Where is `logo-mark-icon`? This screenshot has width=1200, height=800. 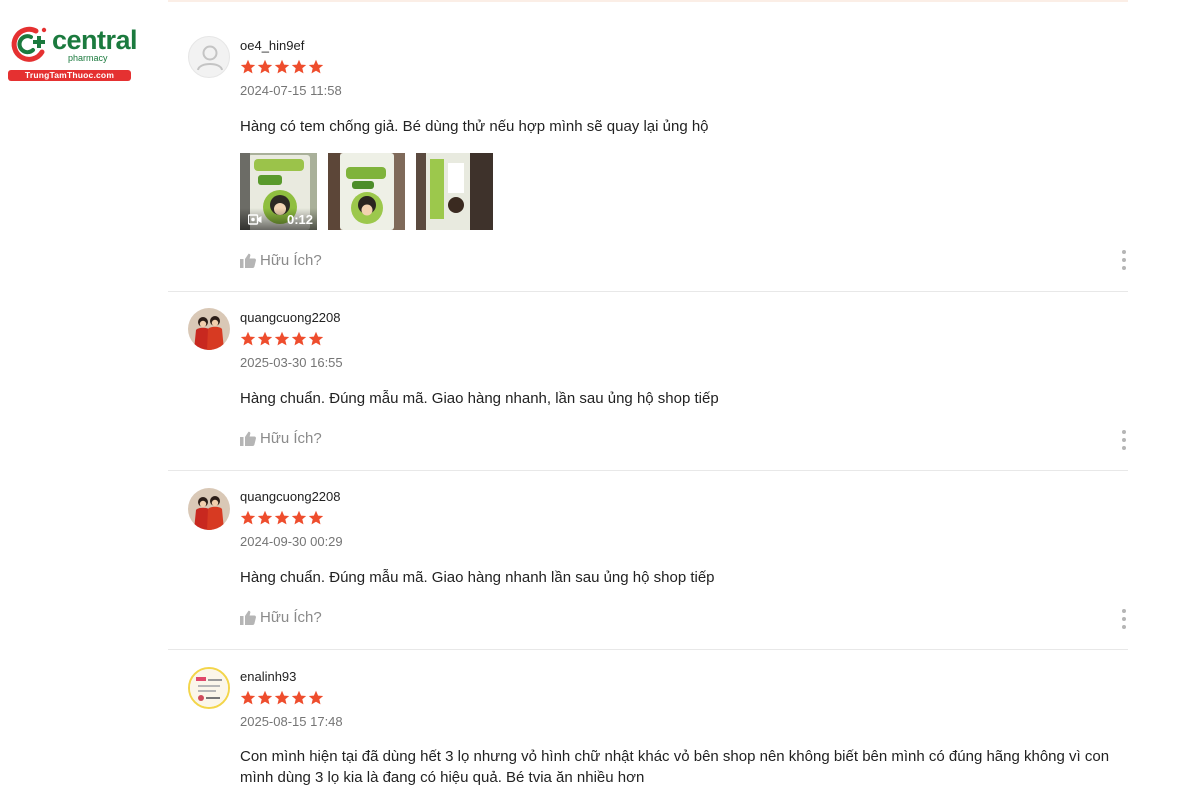 logo-mark-icon is located at coordinates (29, 44).